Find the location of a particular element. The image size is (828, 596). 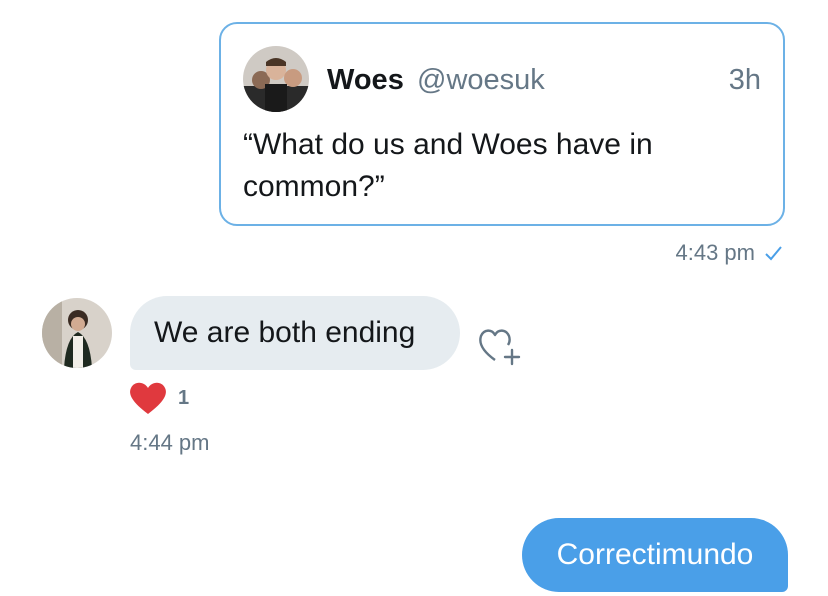

reaction-count: 1 is located at coordinates (184, 397).